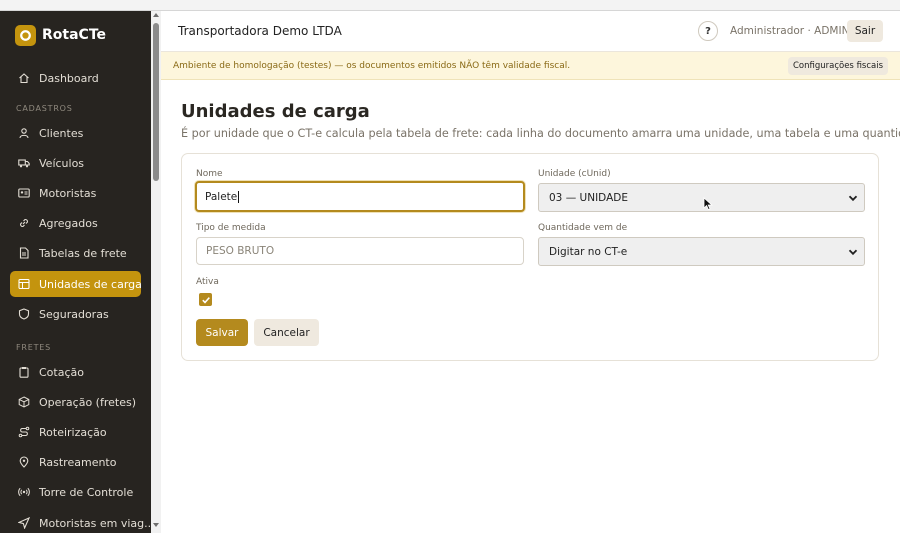 Image resolution: width=900 pixels, height=533 pixels. I want to click on sidebar-item-label: Tabelas de frete, so click(83, 253).